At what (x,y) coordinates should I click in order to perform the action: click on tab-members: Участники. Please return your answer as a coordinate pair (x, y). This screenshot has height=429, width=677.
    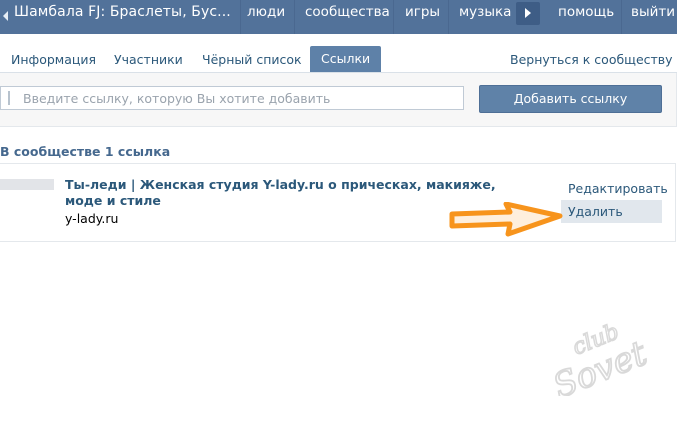
    Looking at the image, I should click on (148, 59).